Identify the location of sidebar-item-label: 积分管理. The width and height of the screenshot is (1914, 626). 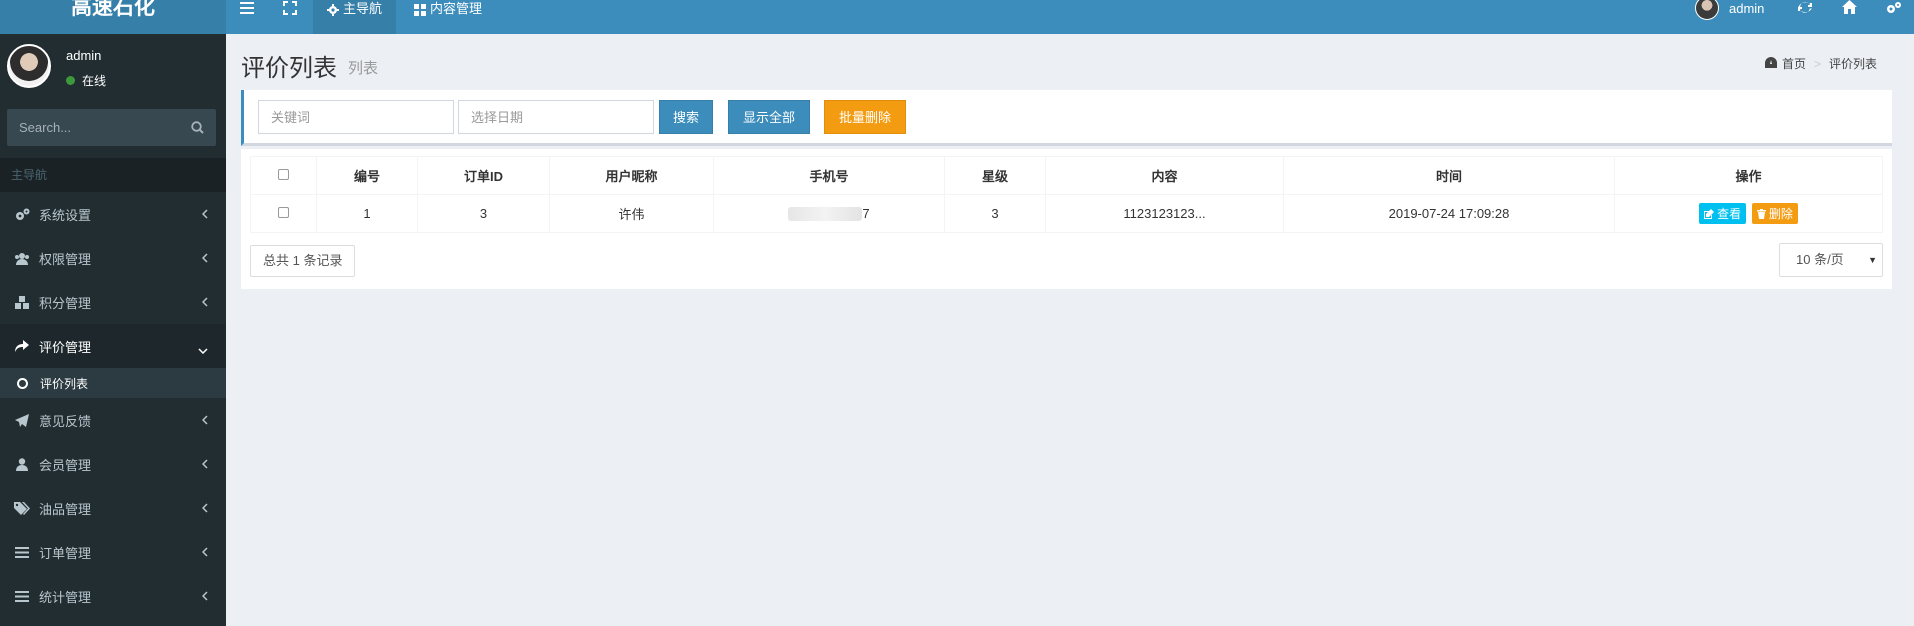
(65, 303).